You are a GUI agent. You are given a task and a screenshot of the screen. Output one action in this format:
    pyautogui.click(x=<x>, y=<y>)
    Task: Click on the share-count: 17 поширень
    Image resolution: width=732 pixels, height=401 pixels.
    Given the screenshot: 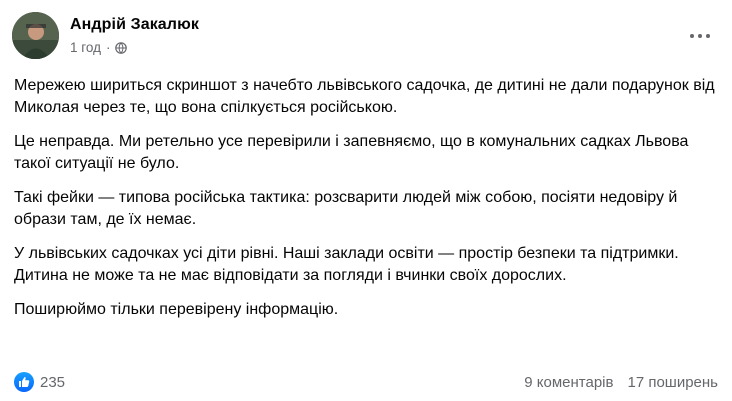 What is the action you would take?
    pyautogui.click(x=672, y=382)
    